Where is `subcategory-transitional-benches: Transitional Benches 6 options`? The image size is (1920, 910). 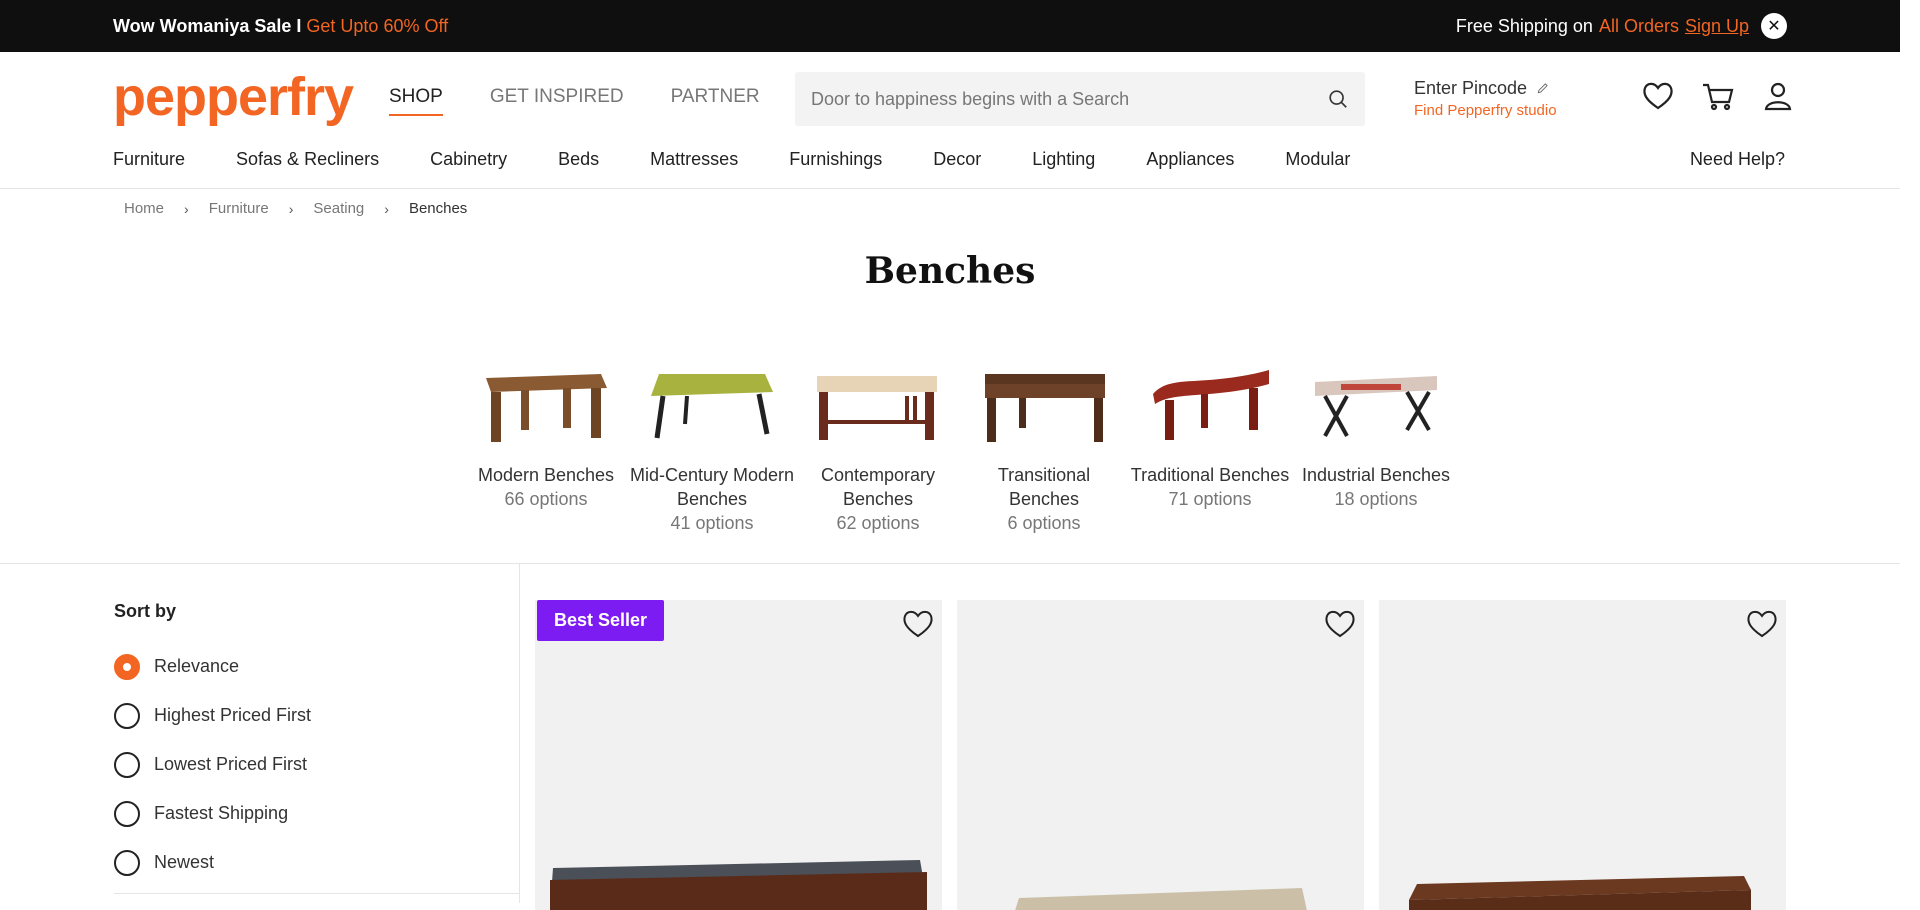
subcategory-transitional-benches: Transitional Benches 6 options is located at coordinates (1044, 447).